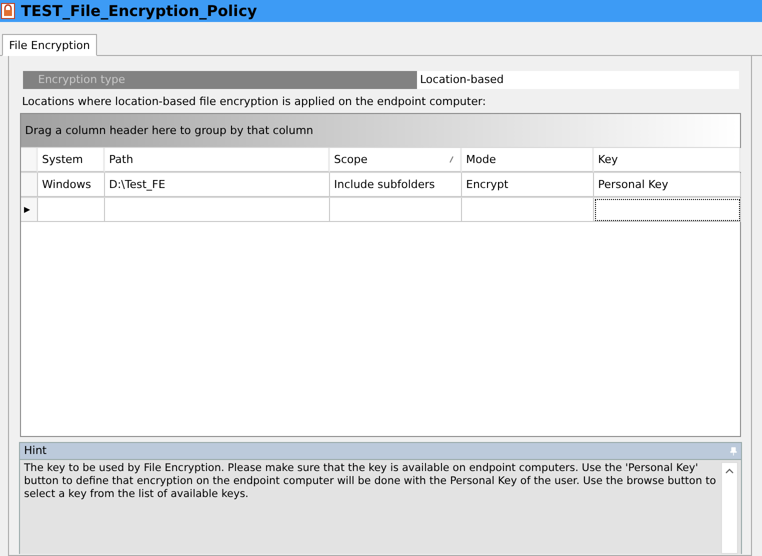 This screenshot has width=762, height=556. Describe the element at coordinates (220, 80) in the screenshot. I see `field-label: Encryption type` at that location.